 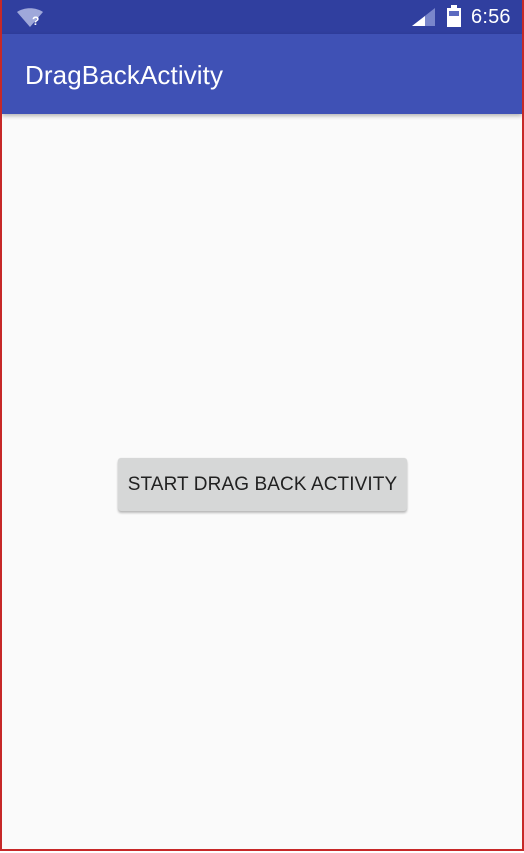 I want to click on wifi-unknown-icon: ?, so click(x=30, y=18).